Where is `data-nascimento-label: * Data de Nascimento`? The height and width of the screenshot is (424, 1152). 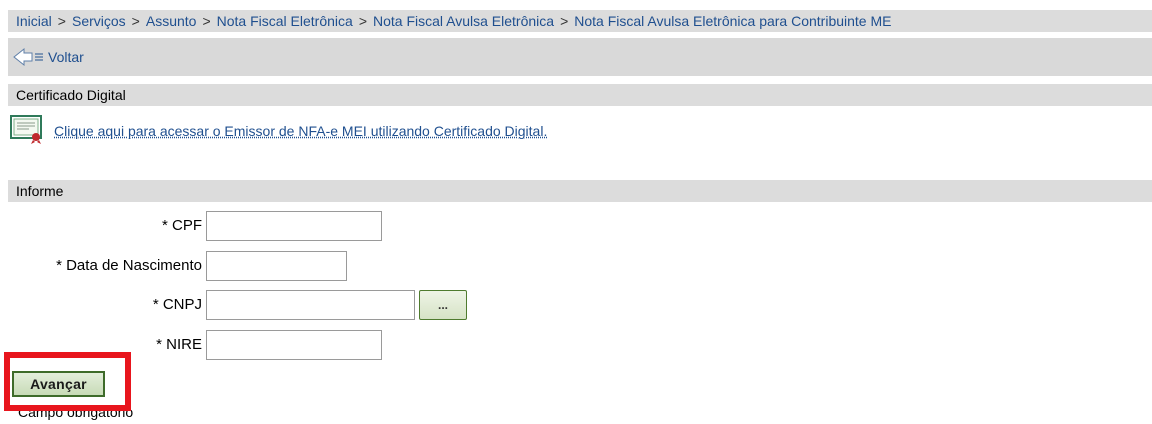 data-nascimento-label: * Data de Nascimento is located at coordinates (129, 265).